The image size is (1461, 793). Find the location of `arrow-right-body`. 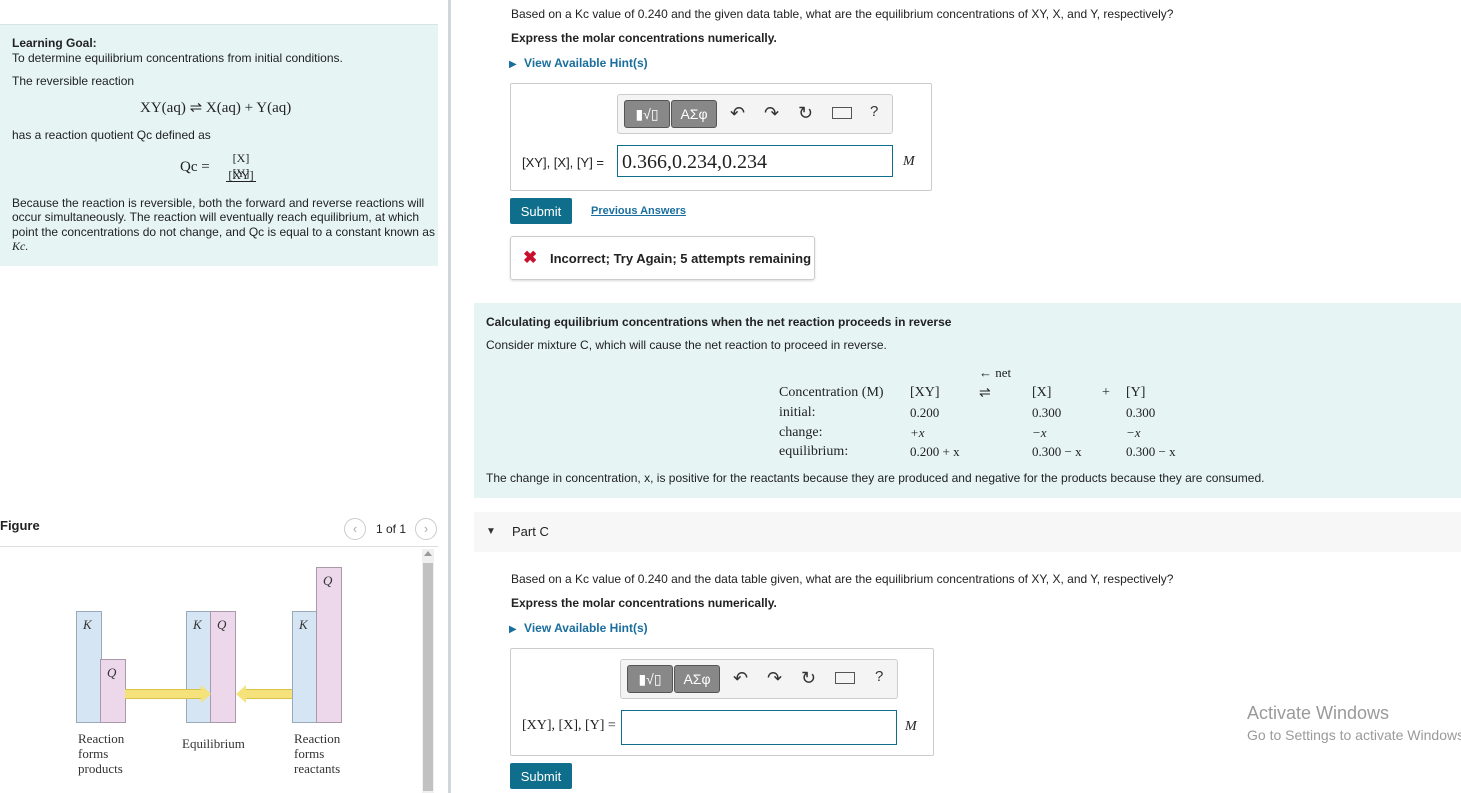

arrow-right-body is located at coordinates (164, 694).